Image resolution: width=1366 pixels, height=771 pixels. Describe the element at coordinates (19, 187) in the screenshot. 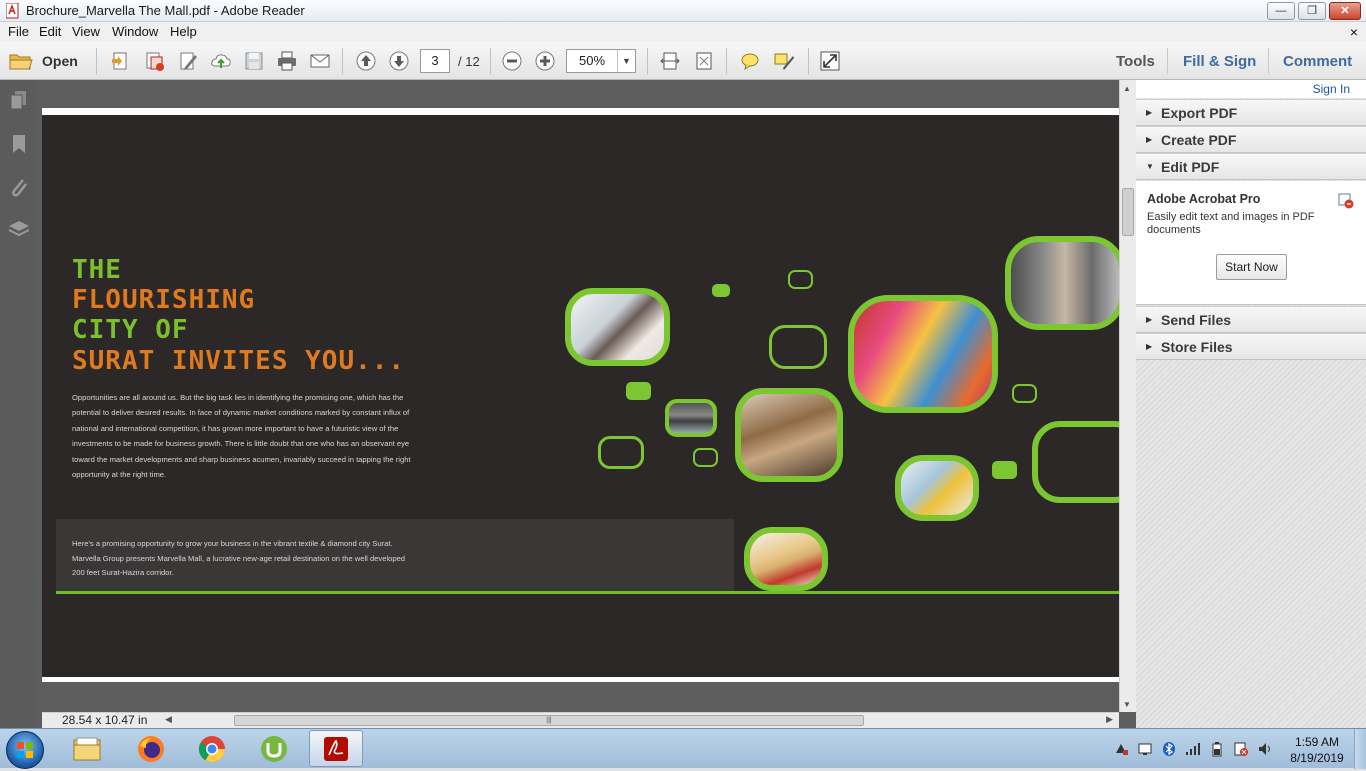

I see `attachments-icon` at that location.